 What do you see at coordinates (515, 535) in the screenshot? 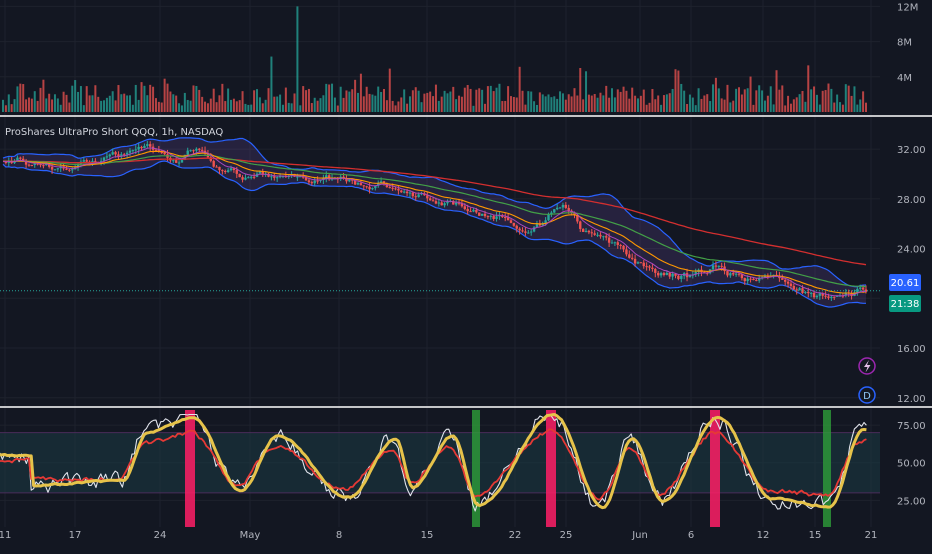
I see `time-tick-label: 22` at bounding box center [515, 535].